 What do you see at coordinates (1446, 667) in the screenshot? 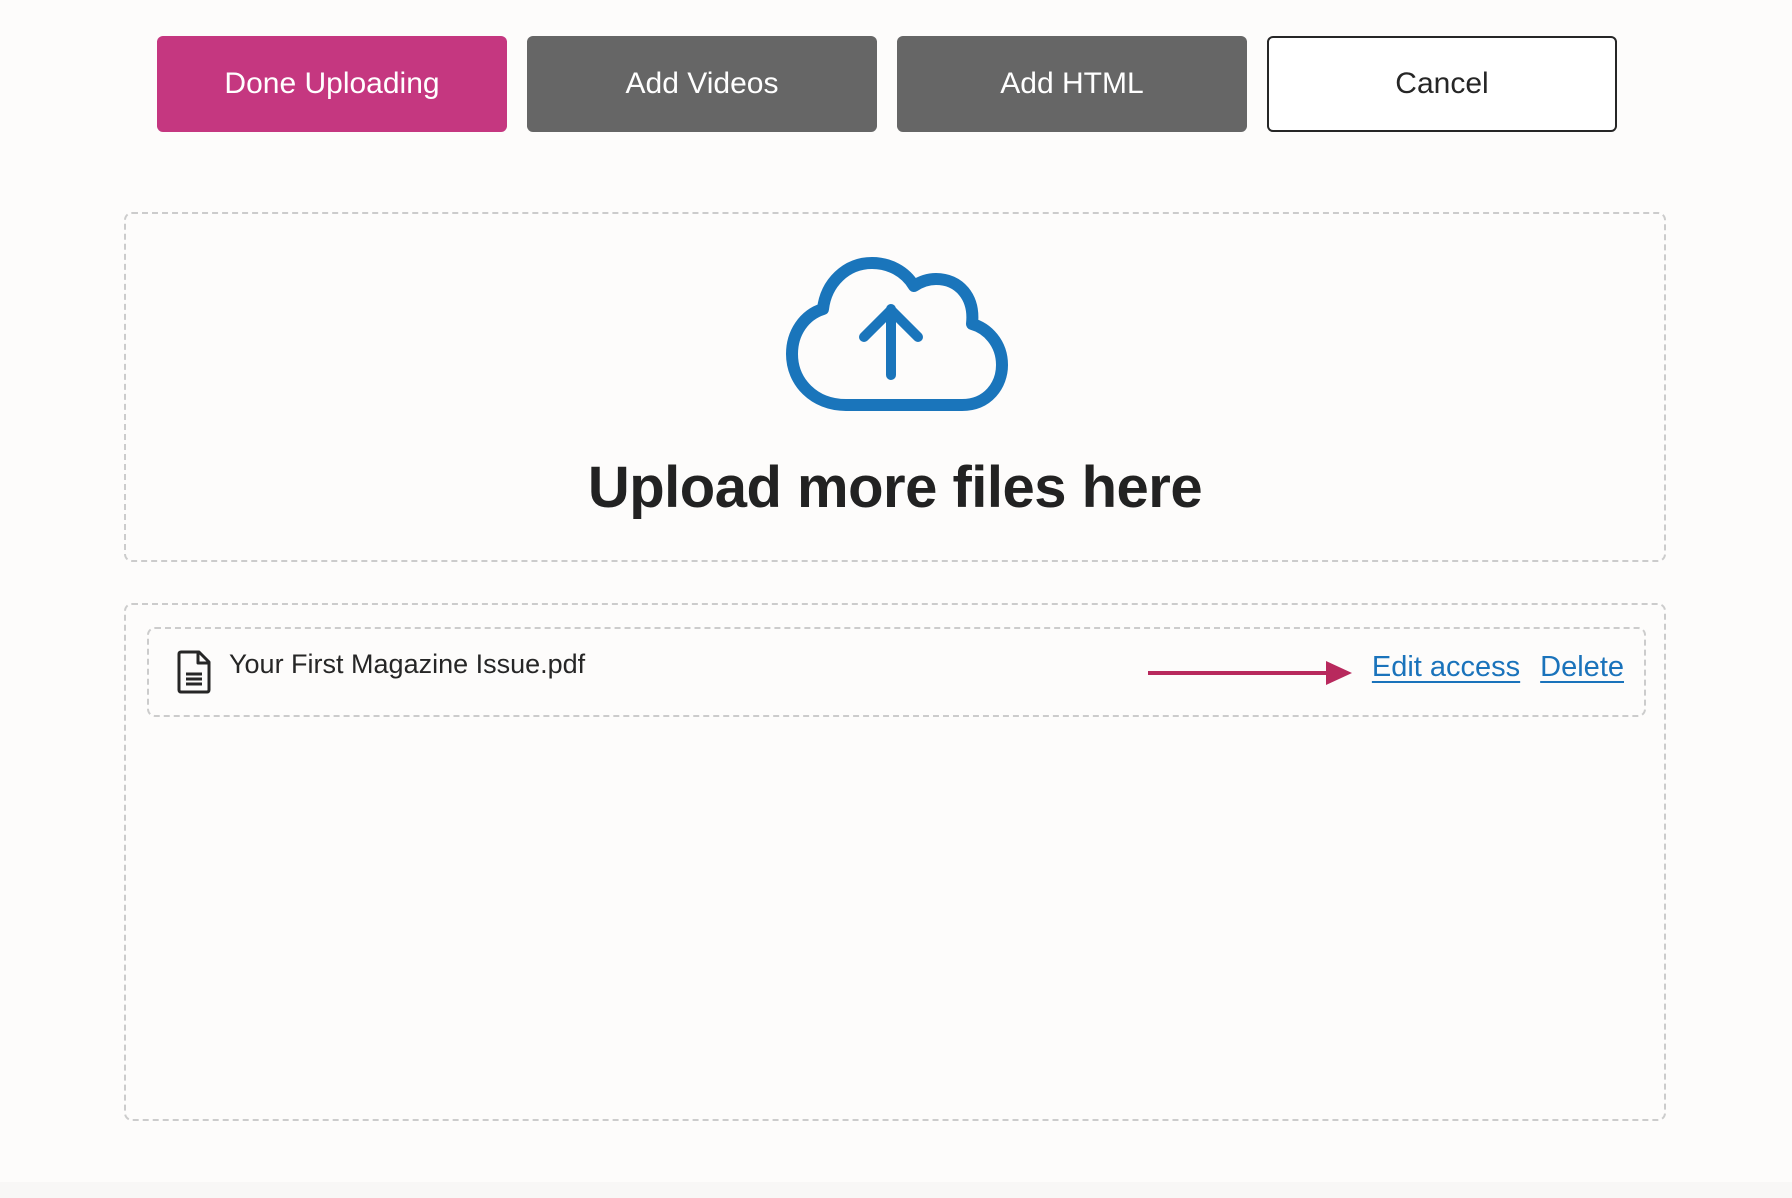
I see `edit-access-link: Edit access` at bounding box center [1446, 667].